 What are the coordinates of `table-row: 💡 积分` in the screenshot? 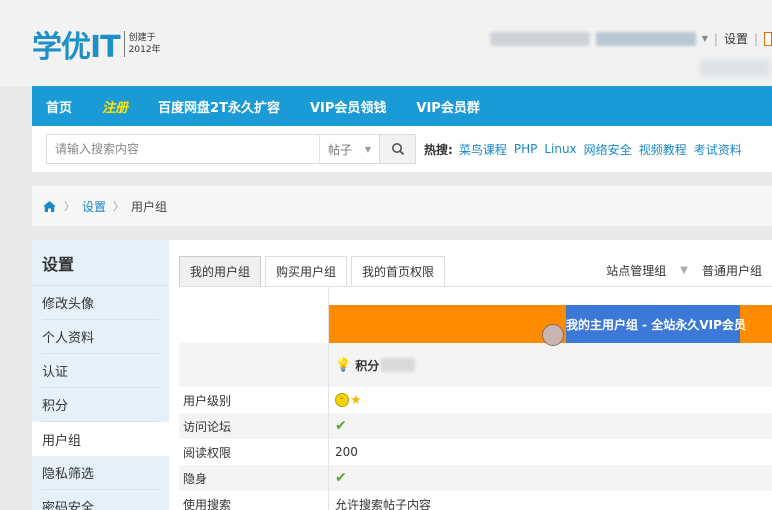 It's located at (475, 365).